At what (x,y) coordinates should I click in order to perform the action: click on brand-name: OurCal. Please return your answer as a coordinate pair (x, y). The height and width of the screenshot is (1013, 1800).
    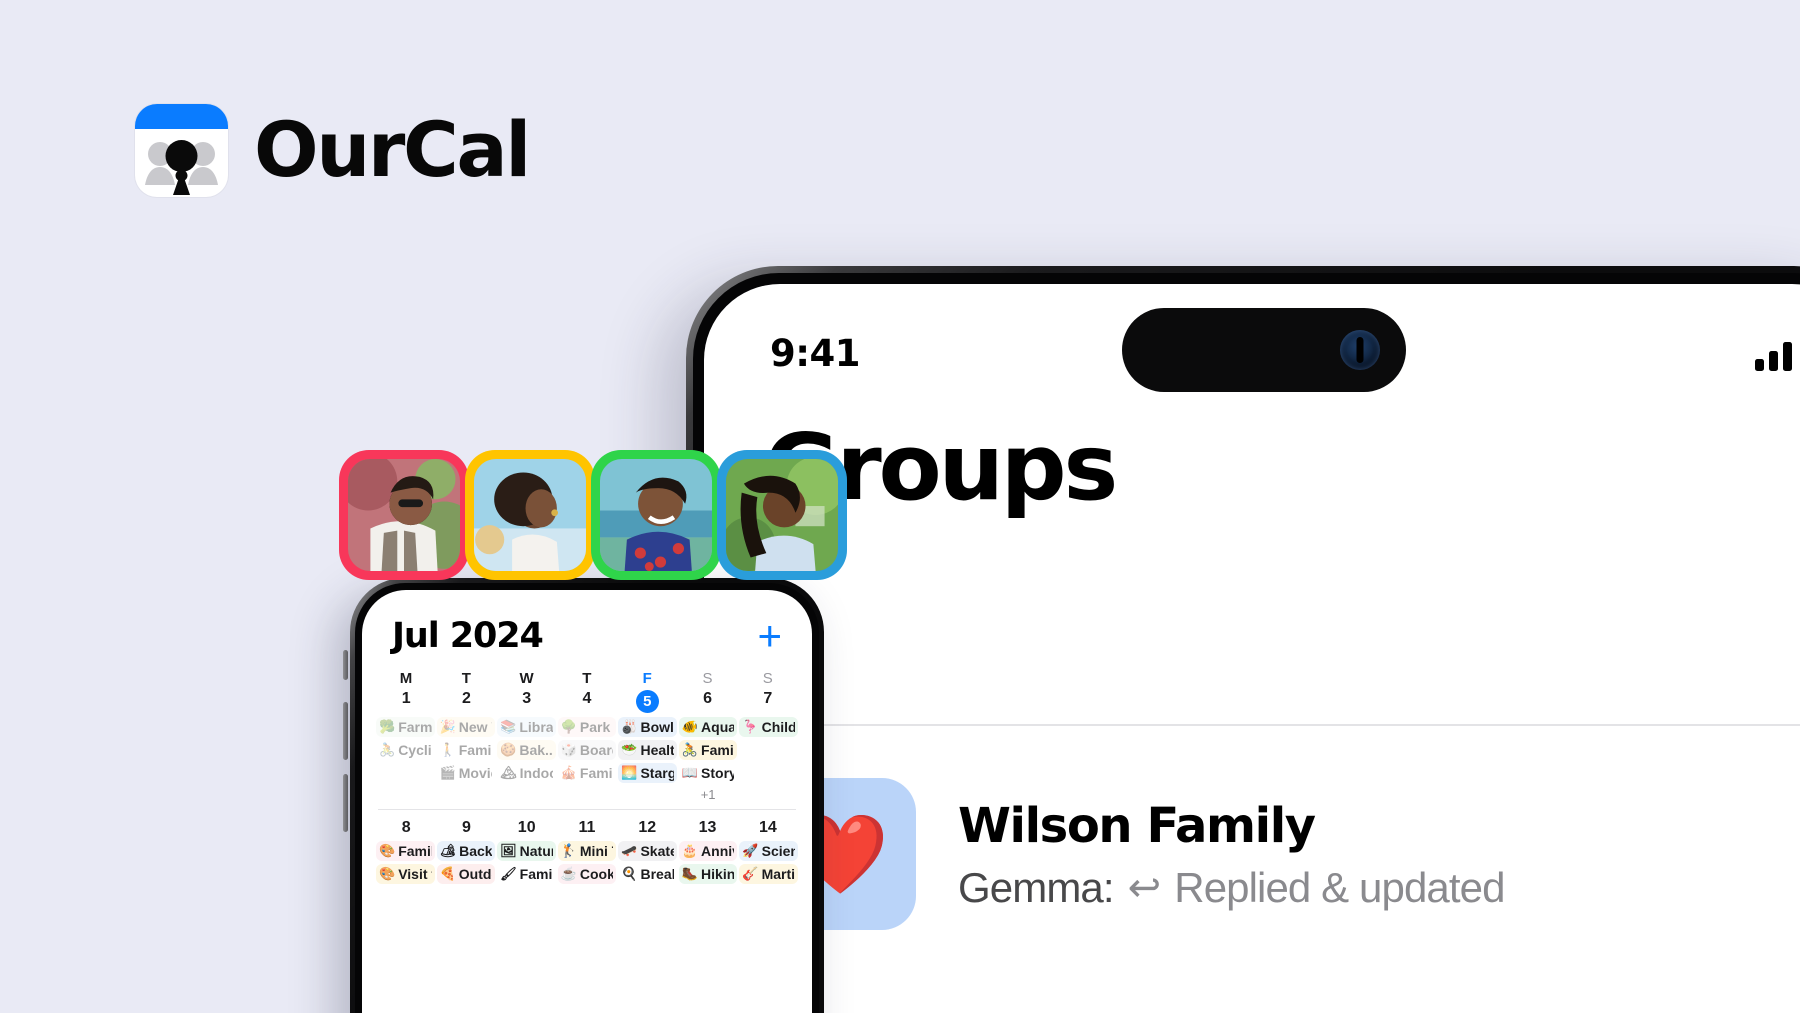
    Looking at the image, I should click on (392, 150).